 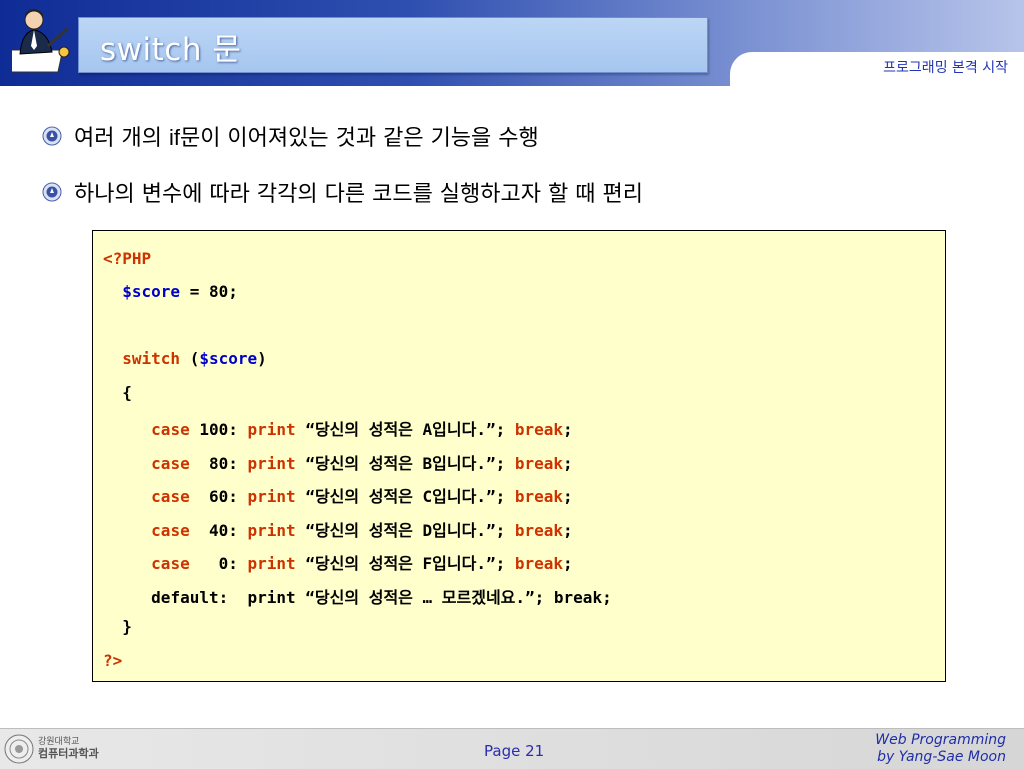 I want to click on section-label: 프로그래밍 본격 시작, so click(x=945, y=68).